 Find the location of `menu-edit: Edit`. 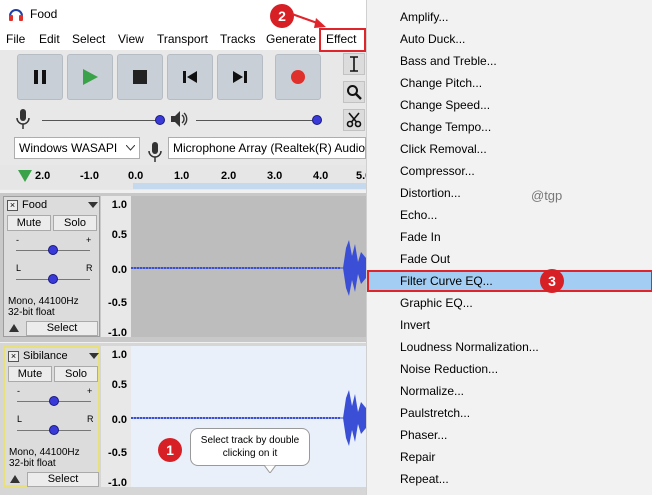

menu-edit: Edit is located at coordinates (49, 39).